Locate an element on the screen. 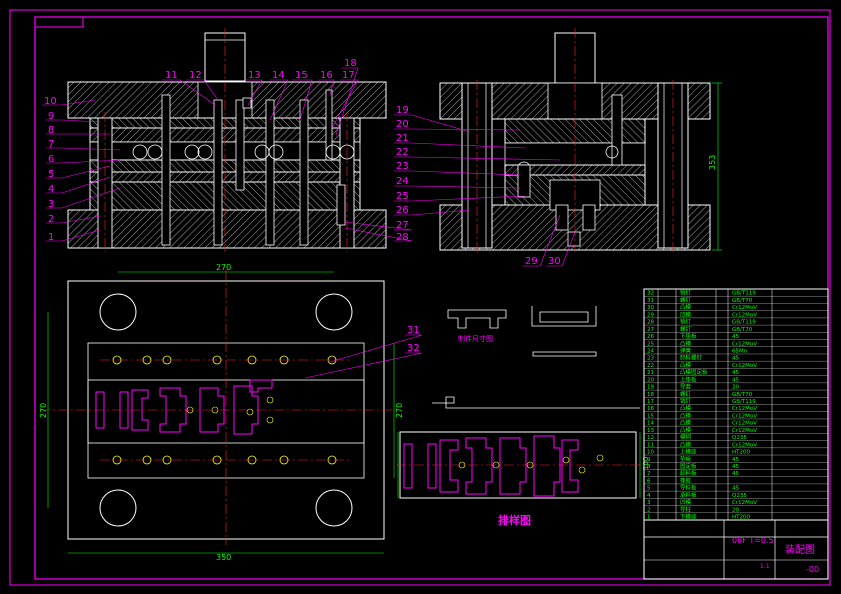 This screenshot has height=594, width=841. bom-cell: 上模座 is located at coordinates (688, 452).